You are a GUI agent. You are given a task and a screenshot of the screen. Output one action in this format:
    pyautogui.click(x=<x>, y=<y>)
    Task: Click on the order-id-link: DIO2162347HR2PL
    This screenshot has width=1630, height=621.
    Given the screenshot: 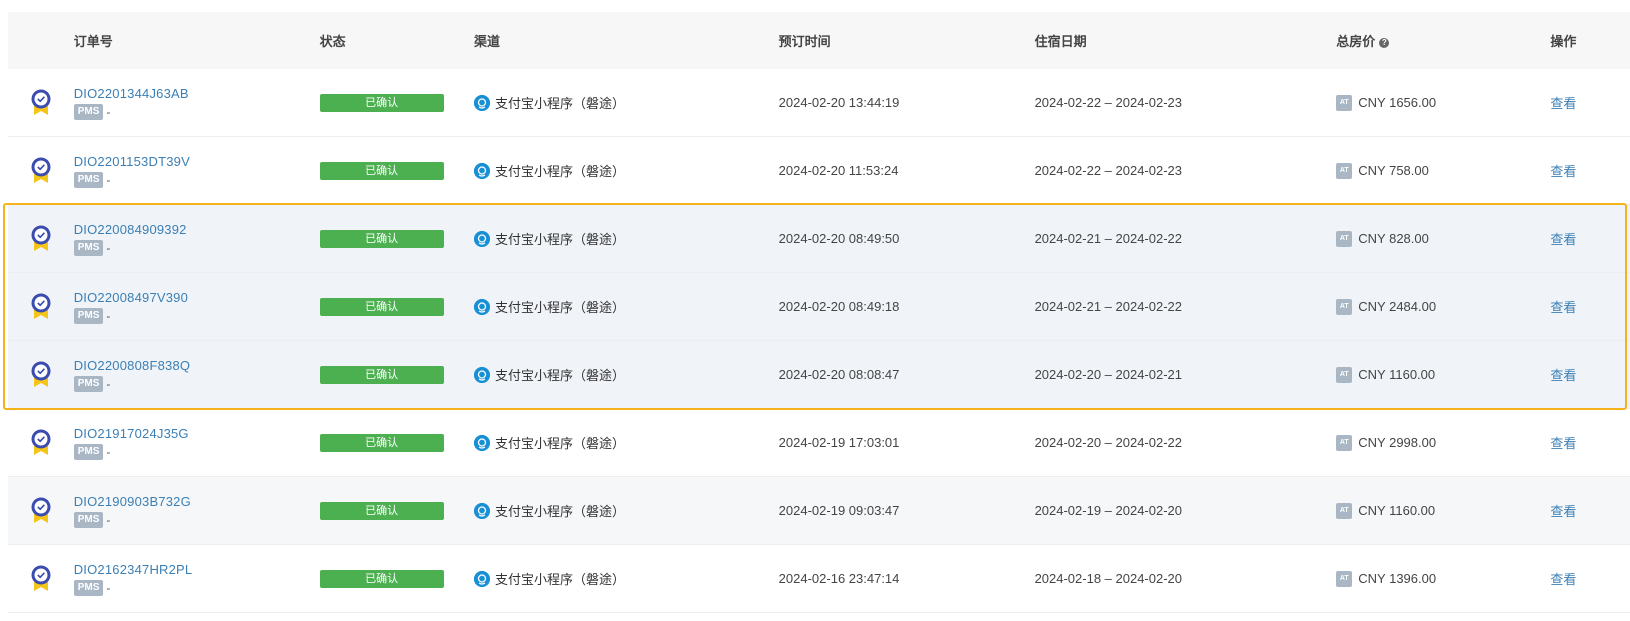 What is the action you would take?
    pyautogui.click(x=197, y=570)
    